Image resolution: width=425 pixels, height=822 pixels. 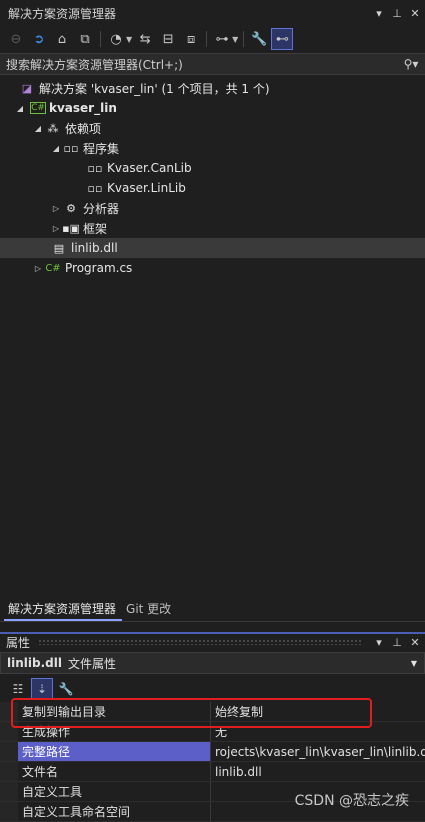 What do you see at coordinates (114, 791) in the screenshot?
I see `property-name: 自定义工具` at bounding box center [114, 791].